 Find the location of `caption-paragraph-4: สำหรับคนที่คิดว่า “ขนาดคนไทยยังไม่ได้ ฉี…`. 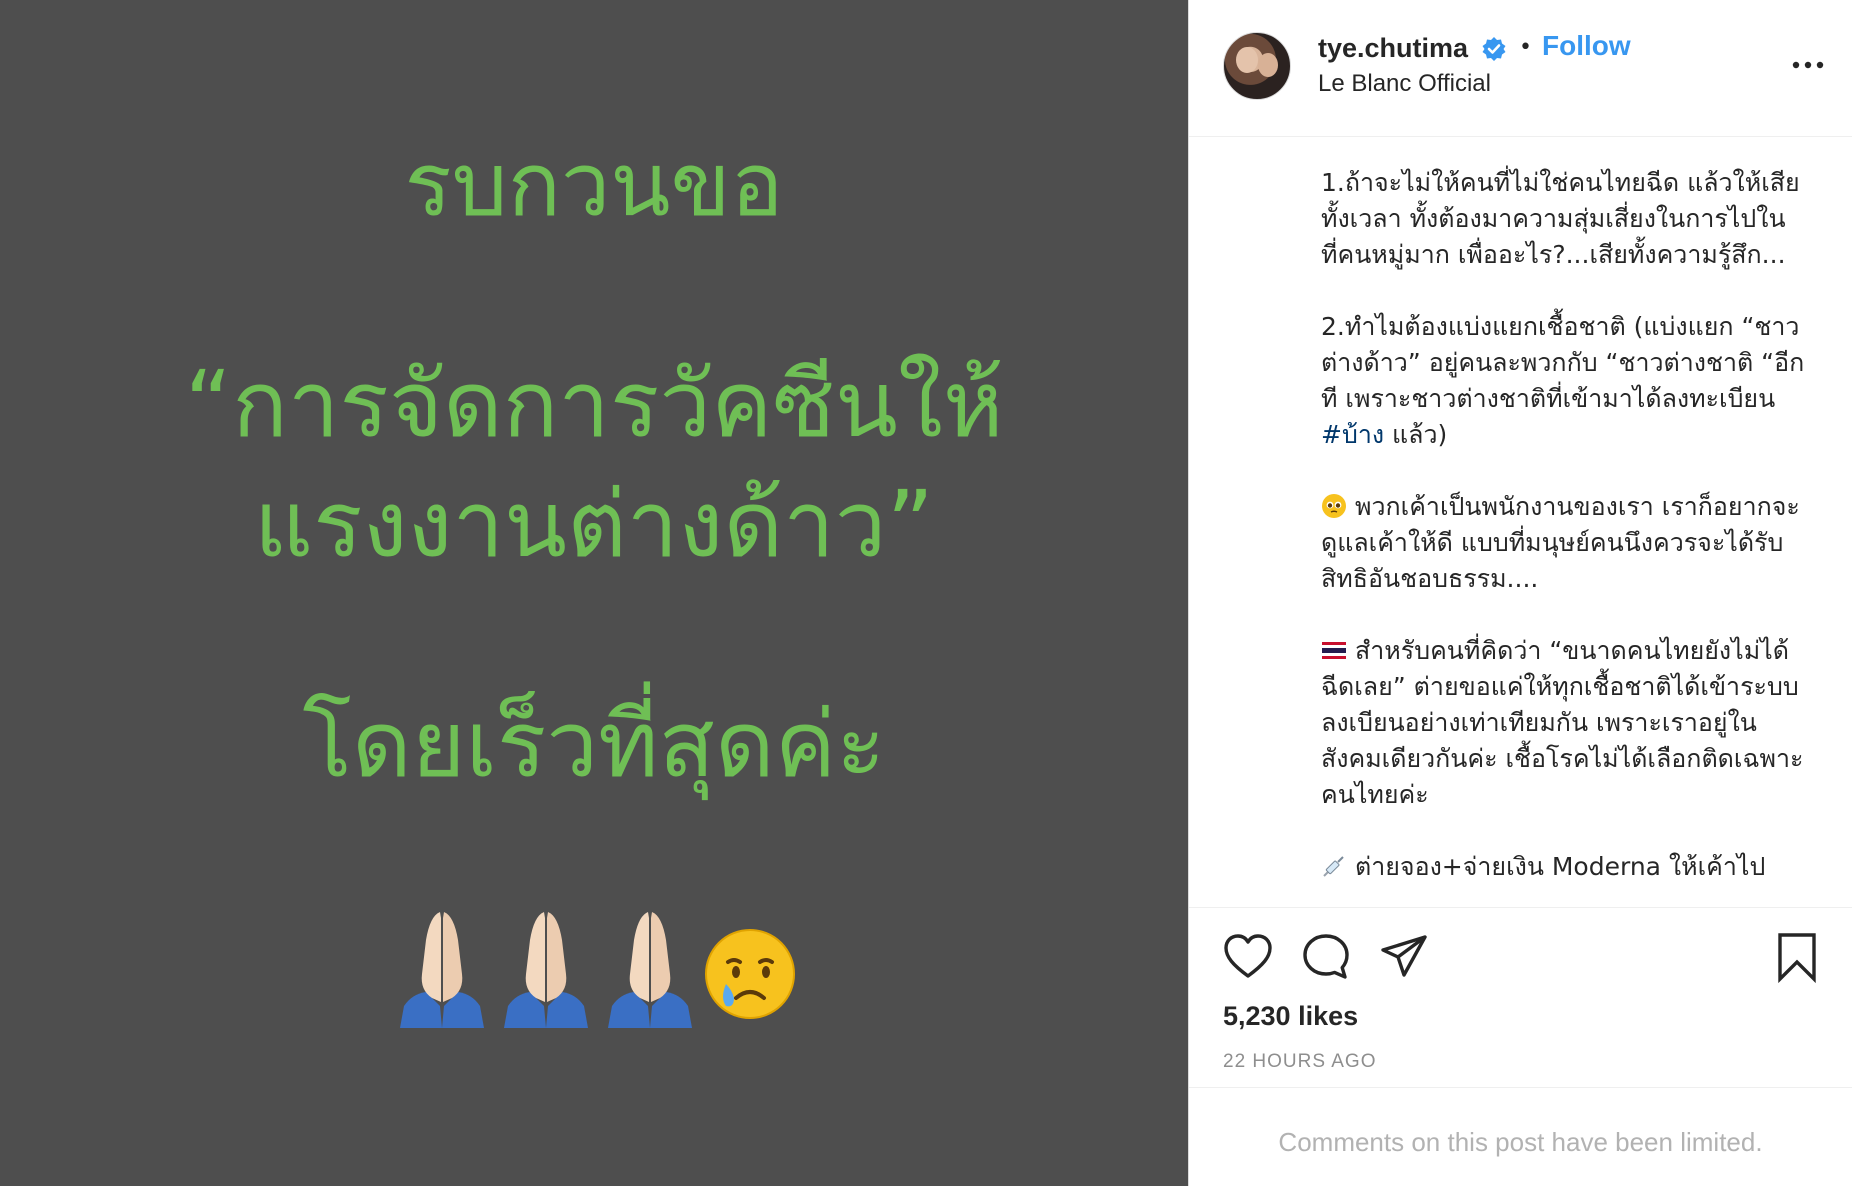

caption-paragraph-4: สำหรับคนที่คิดว่า “ขนาดคนไทยยังไม่ได้ ฉี… is located at coordinates (1577, 723).